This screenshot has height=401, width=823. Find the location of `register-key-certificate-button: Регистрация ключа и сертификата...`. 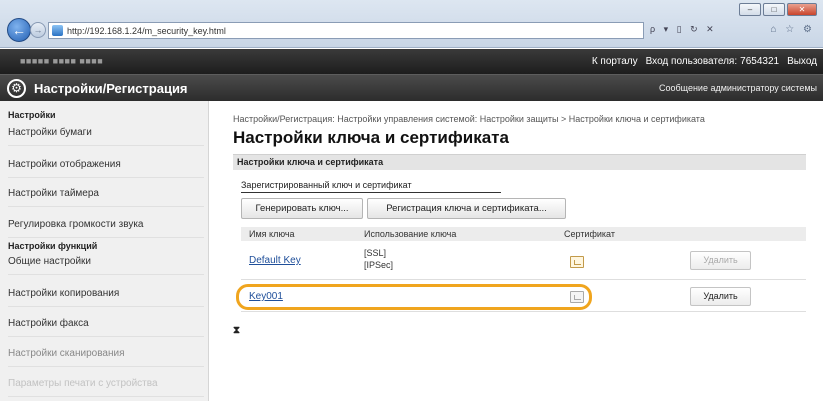

register-key-certificate-button: Регистрация ключа и сертификата... is located at coordinates (466, 208).